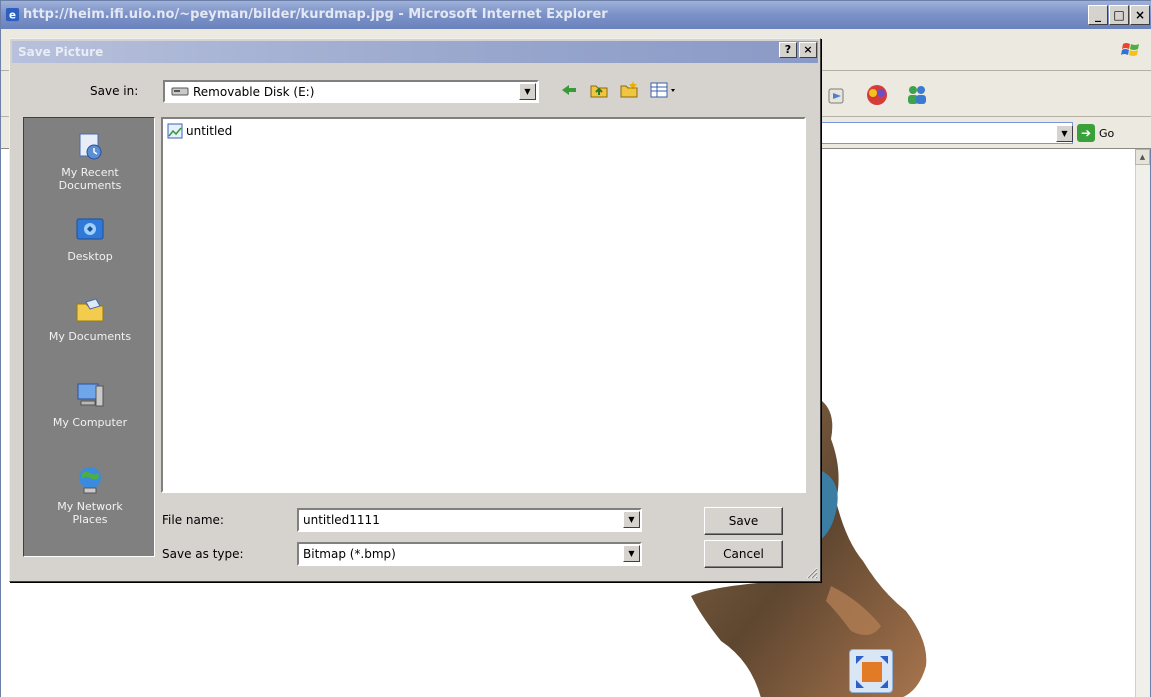  I want to click on chevron-down-icon: ▼, so click(527, 91).